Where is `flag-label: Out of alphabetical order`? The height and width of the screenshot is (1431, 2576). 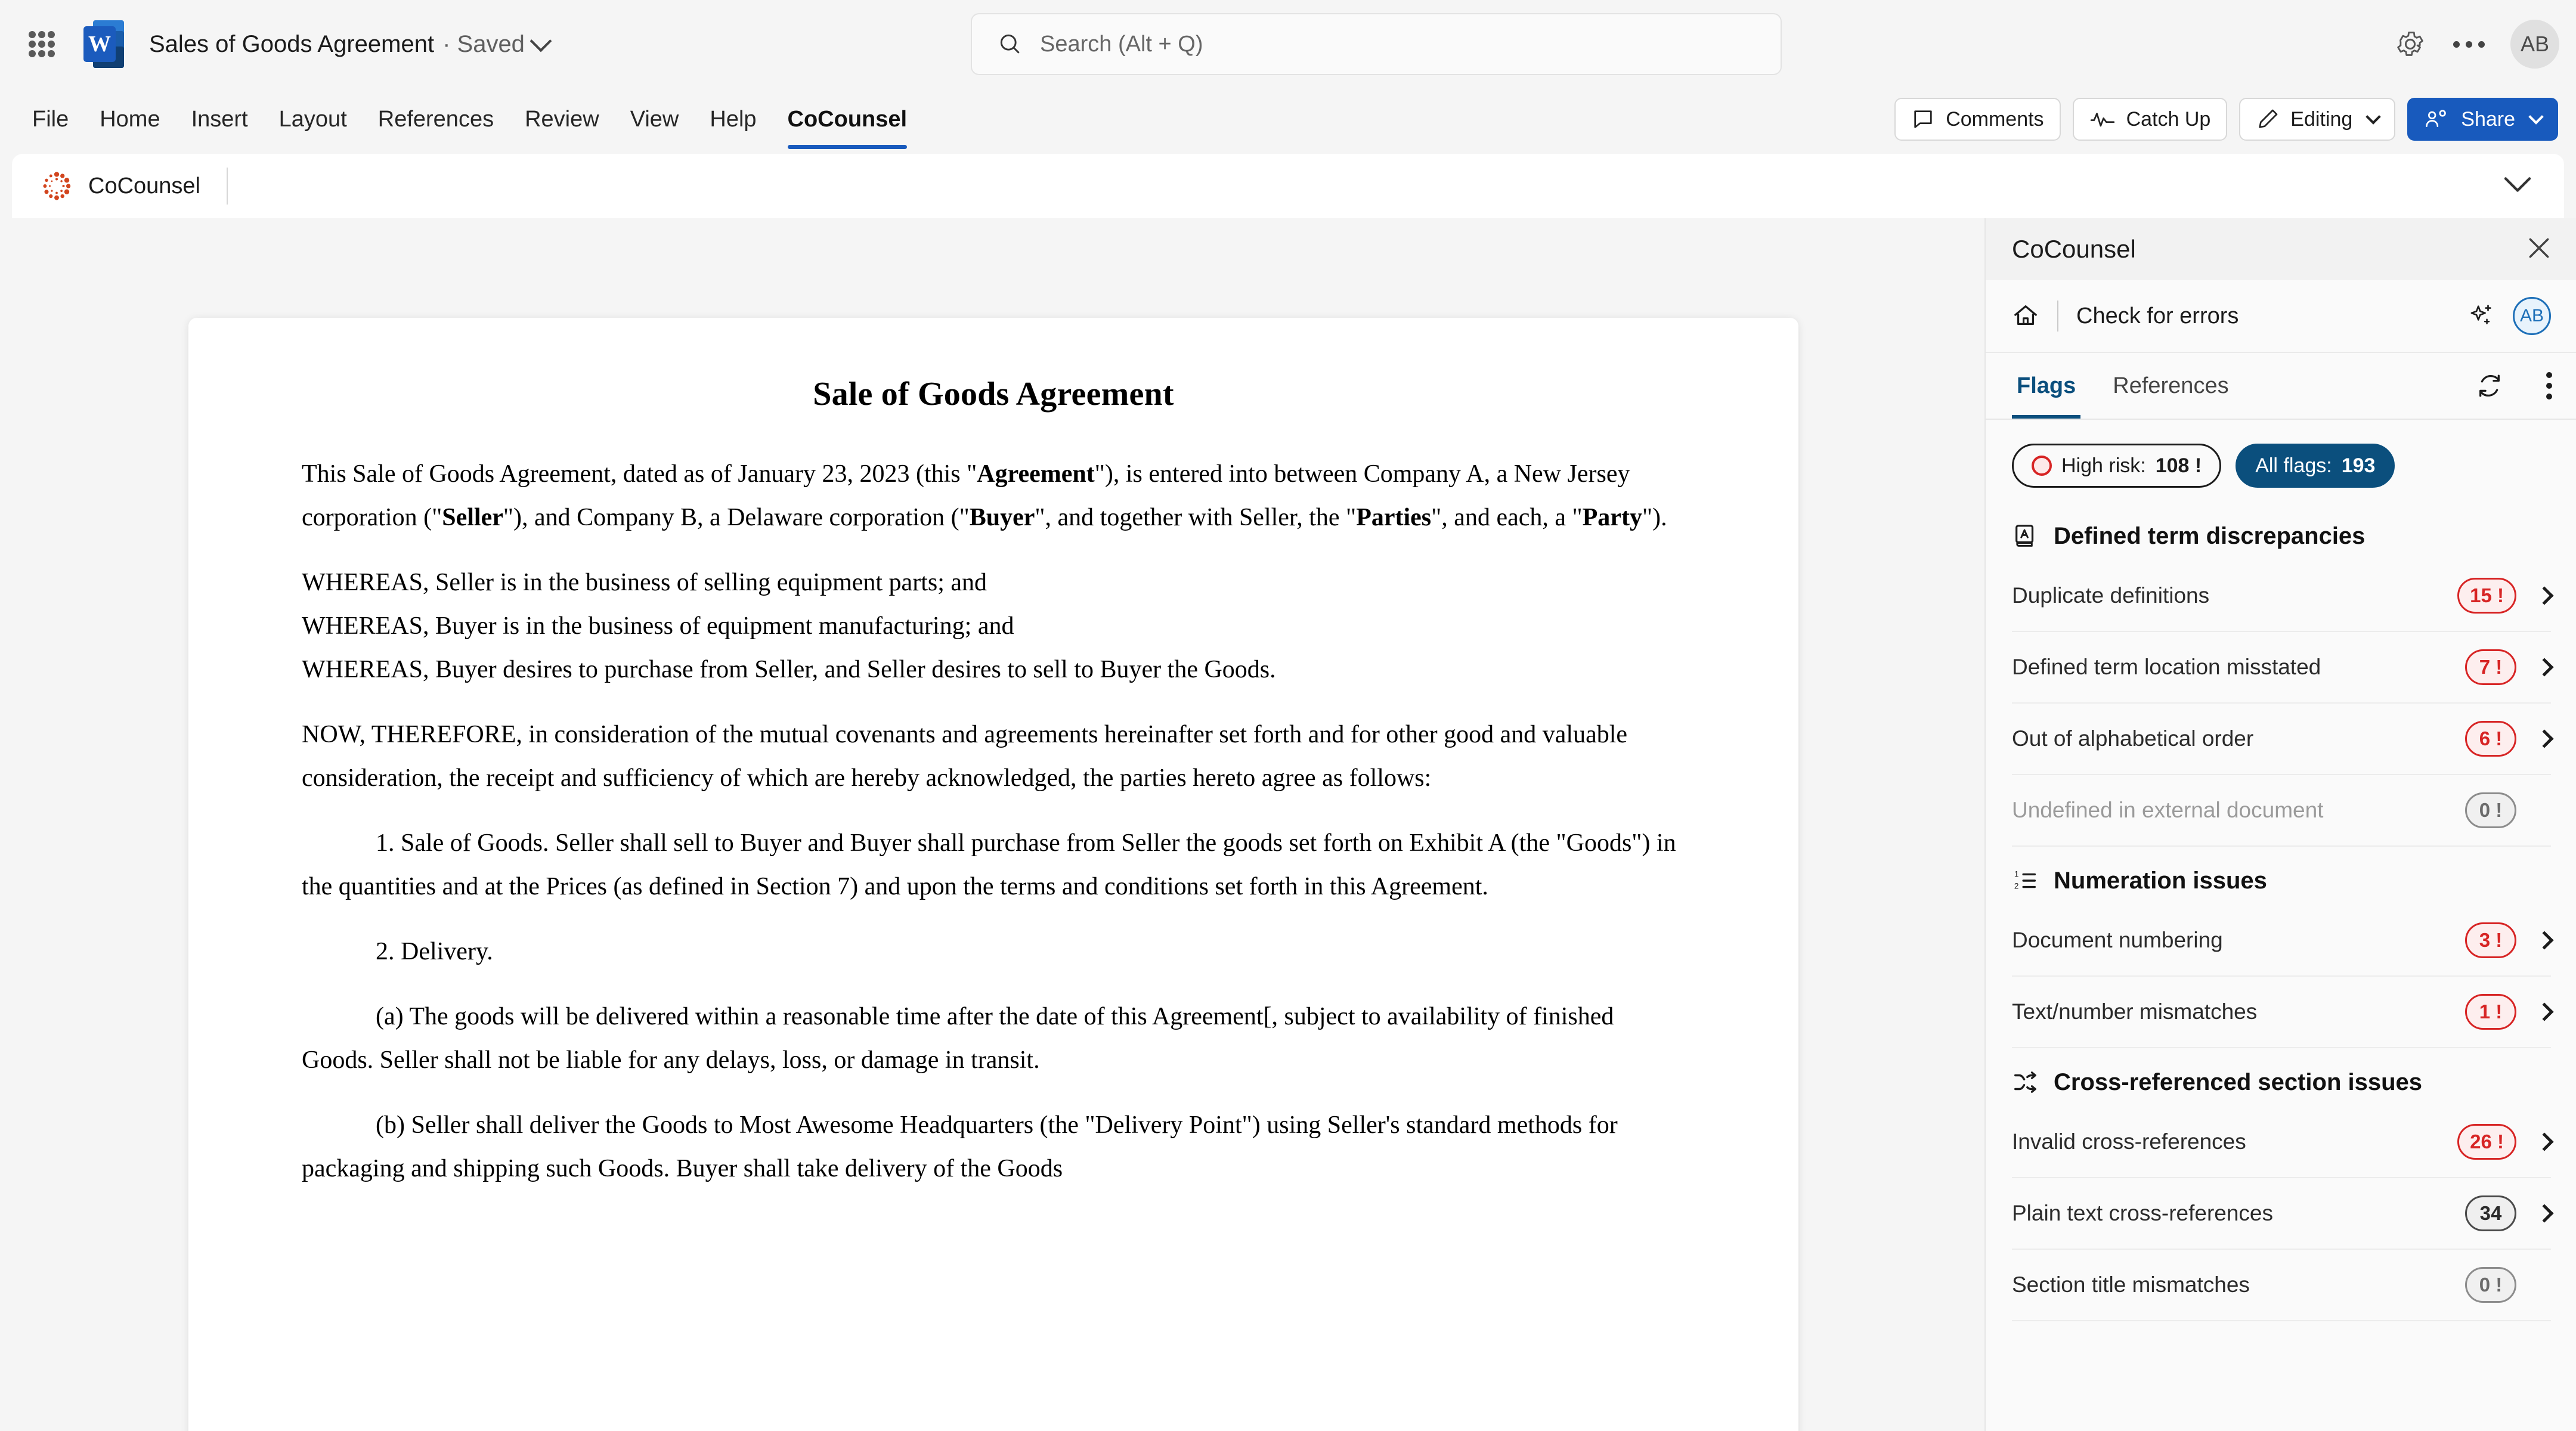 flag-label: Out of alphabetical order is located at coordinates (2133, 738).